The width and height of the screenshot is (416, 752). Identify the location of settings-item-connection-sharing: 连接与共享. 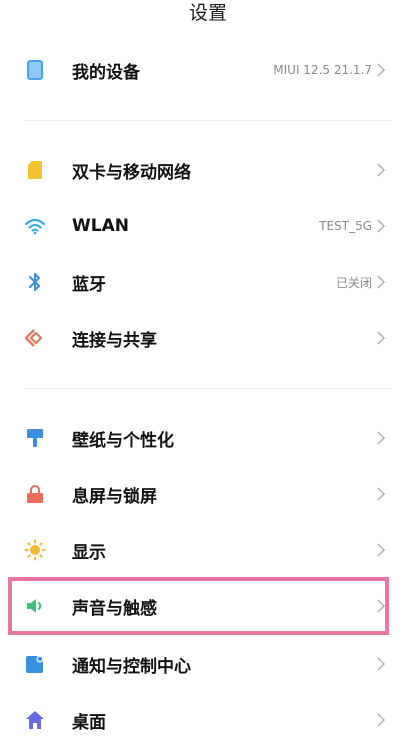
(208, 338).